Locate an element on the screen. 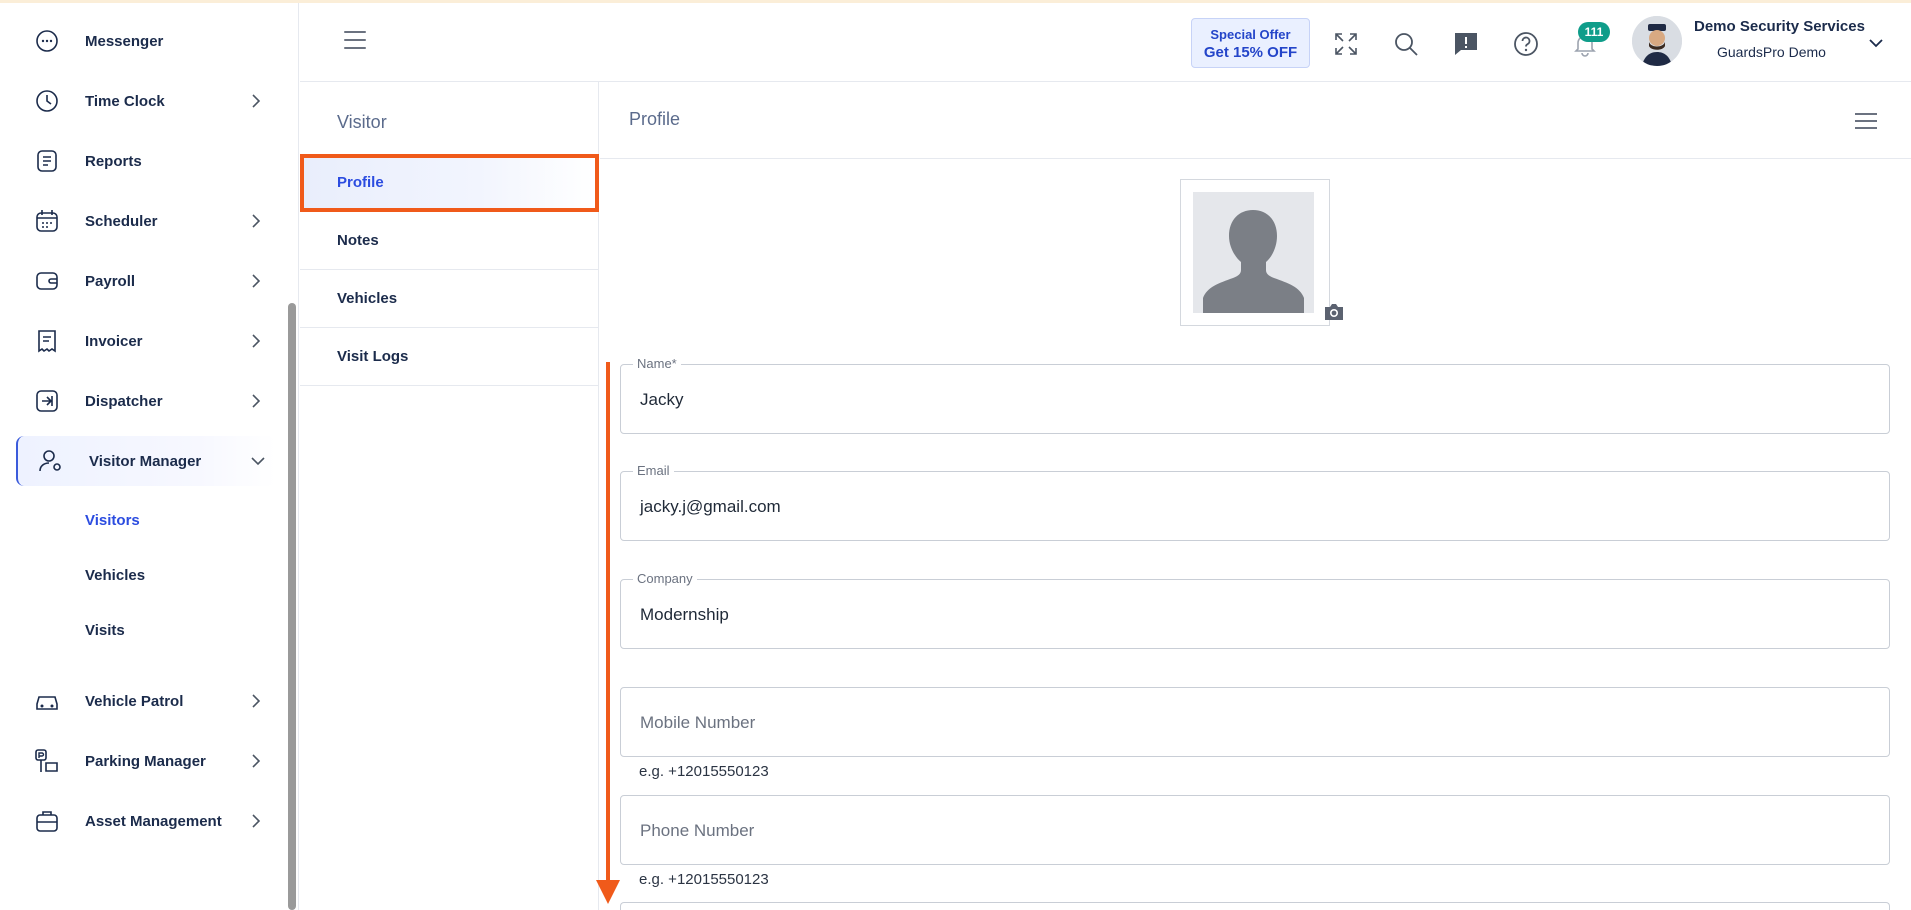  sidebar-item-messenger: Messenger is located at coordinates (146, 41).